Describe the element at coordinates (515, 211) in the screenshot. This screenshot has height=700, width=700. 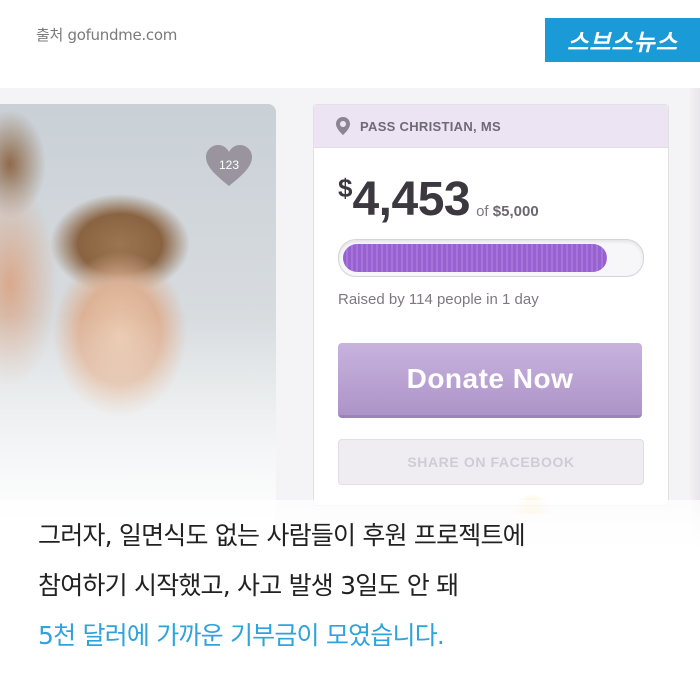
I see `goal-amount: $5,000` at that location.